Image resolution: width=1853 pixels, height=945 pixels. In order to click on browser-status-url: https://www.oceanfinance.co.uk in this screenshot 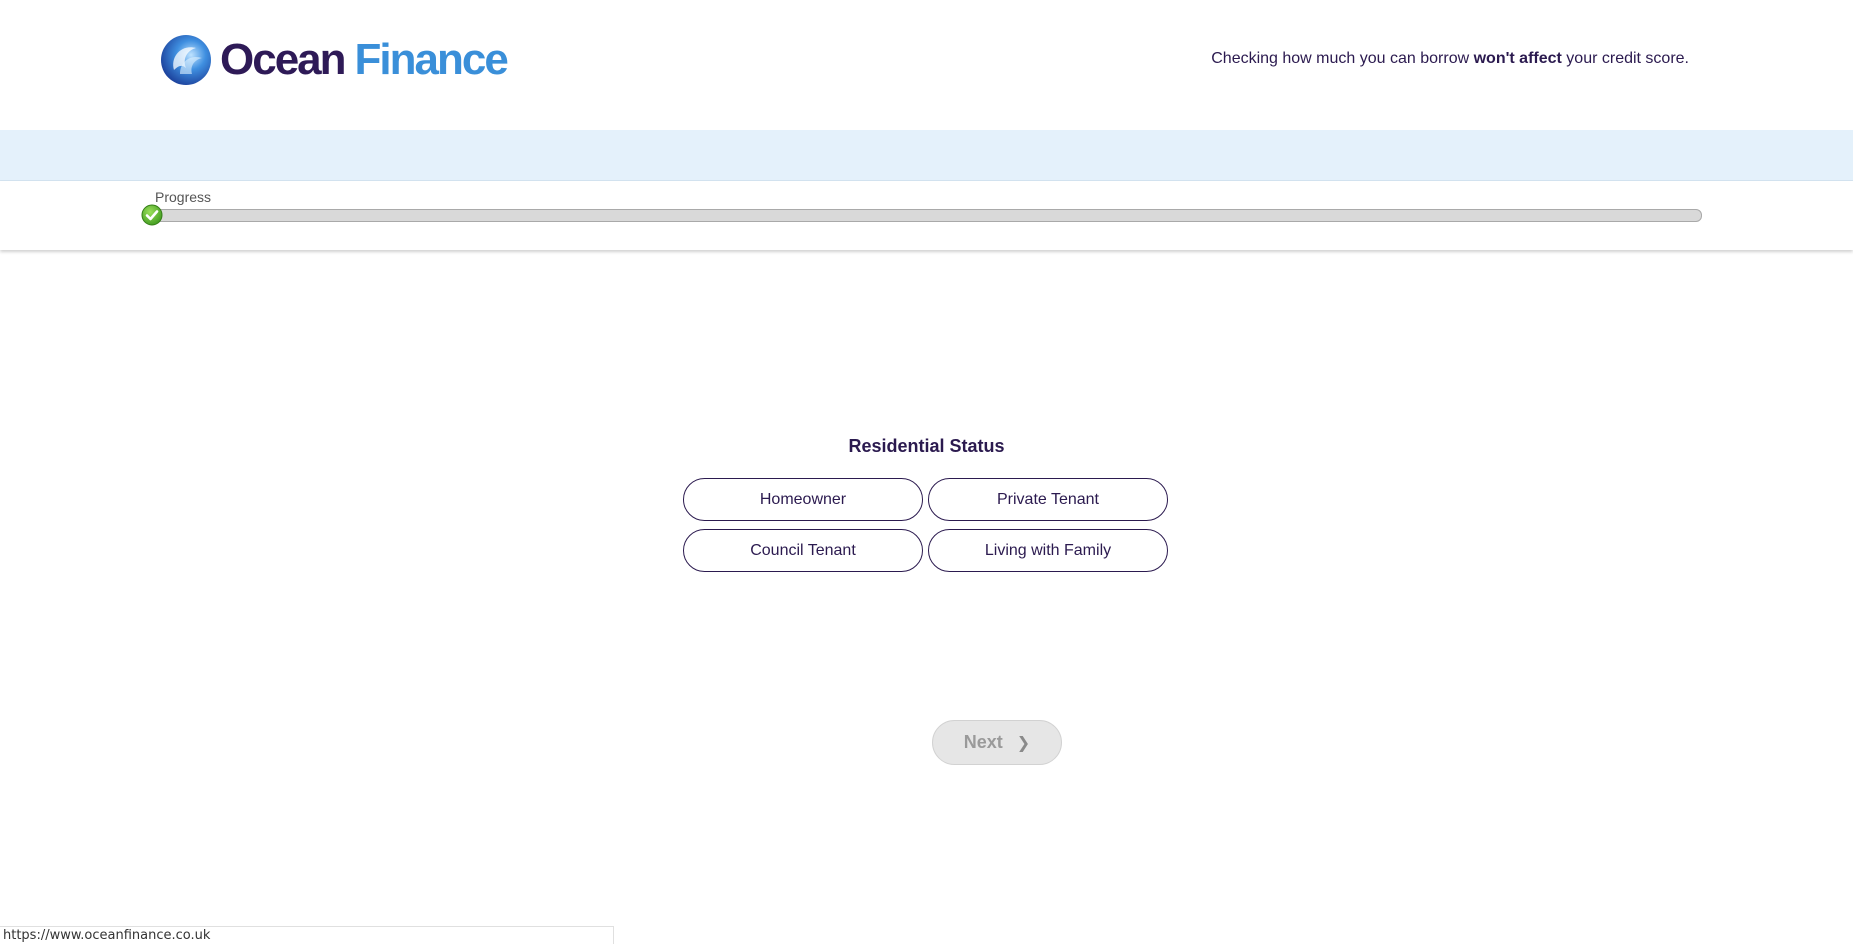, I will do `click(307, 935)`.